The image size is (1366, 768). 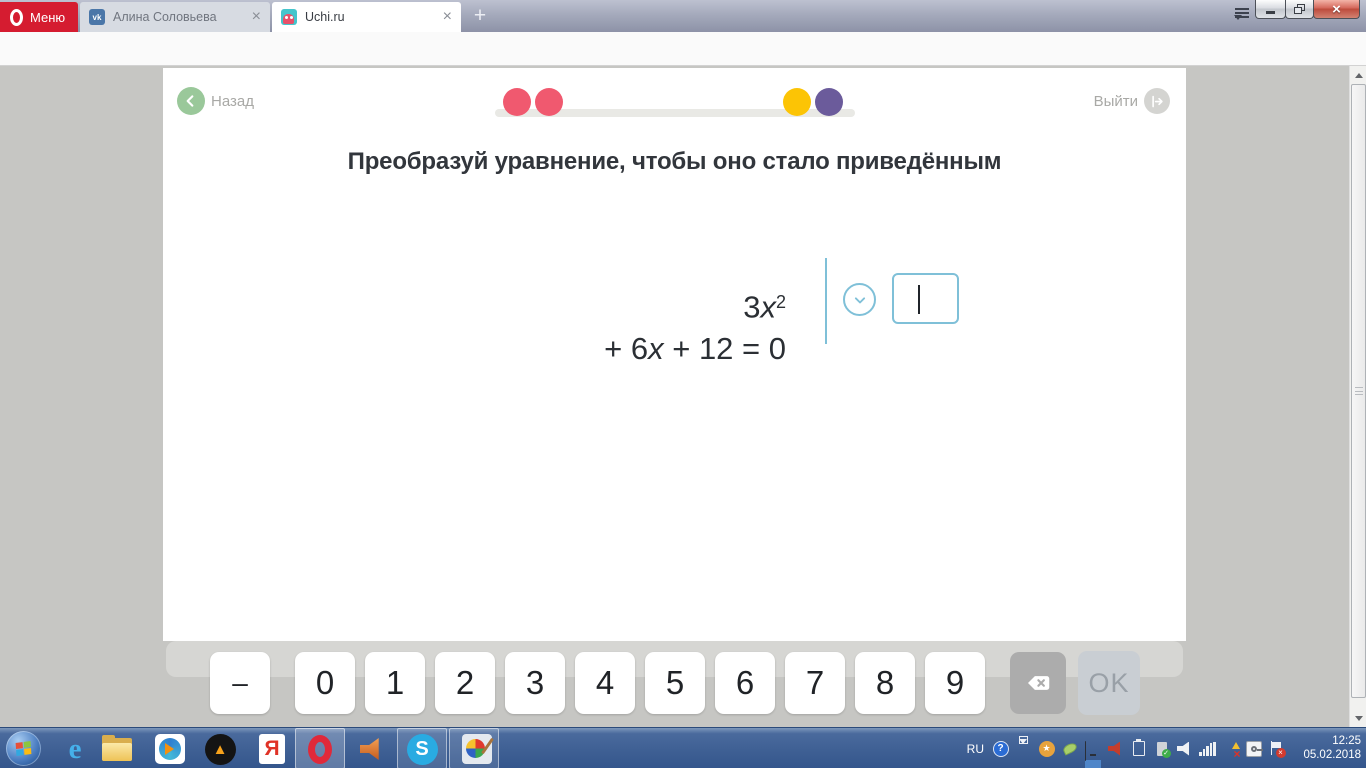 What do you see at coordinates (826, 301) in the screenshot?
I see `vertical-divider` at bounding box center [826, 301].